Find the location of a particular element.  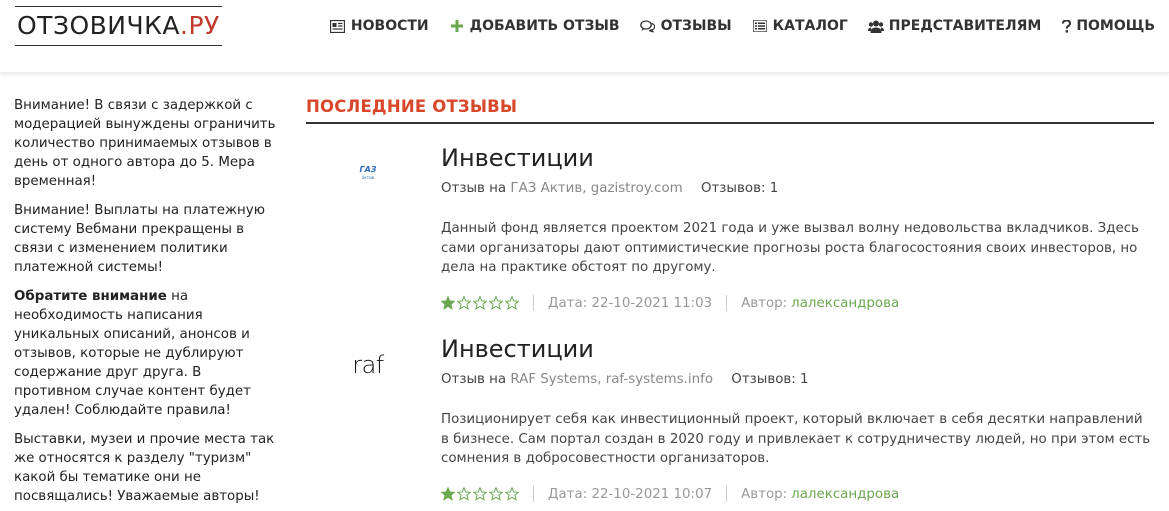

company-logo-gaz: ГАЗ актив is located at coordinates (368, 174).